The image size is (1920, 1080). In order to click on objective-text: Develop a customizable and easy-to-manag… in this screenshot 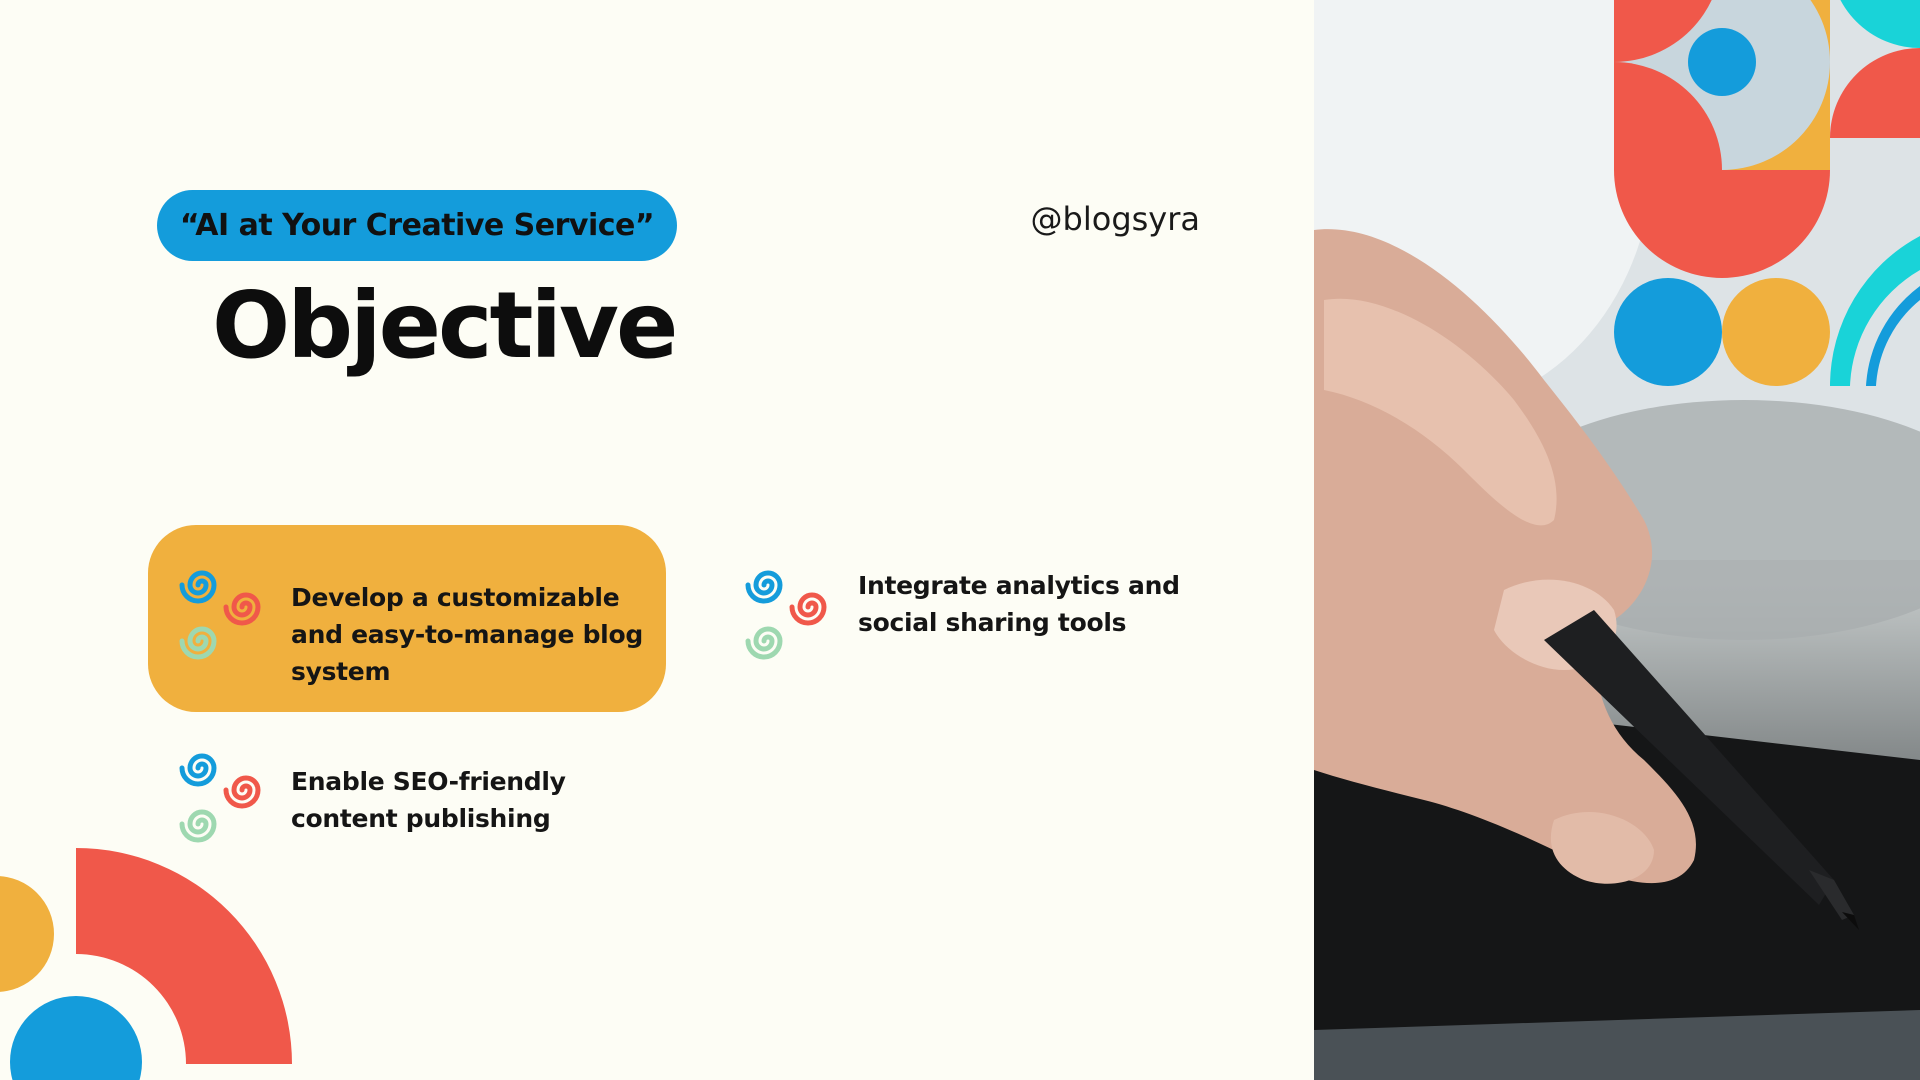, I will do `click(481, 634)`.